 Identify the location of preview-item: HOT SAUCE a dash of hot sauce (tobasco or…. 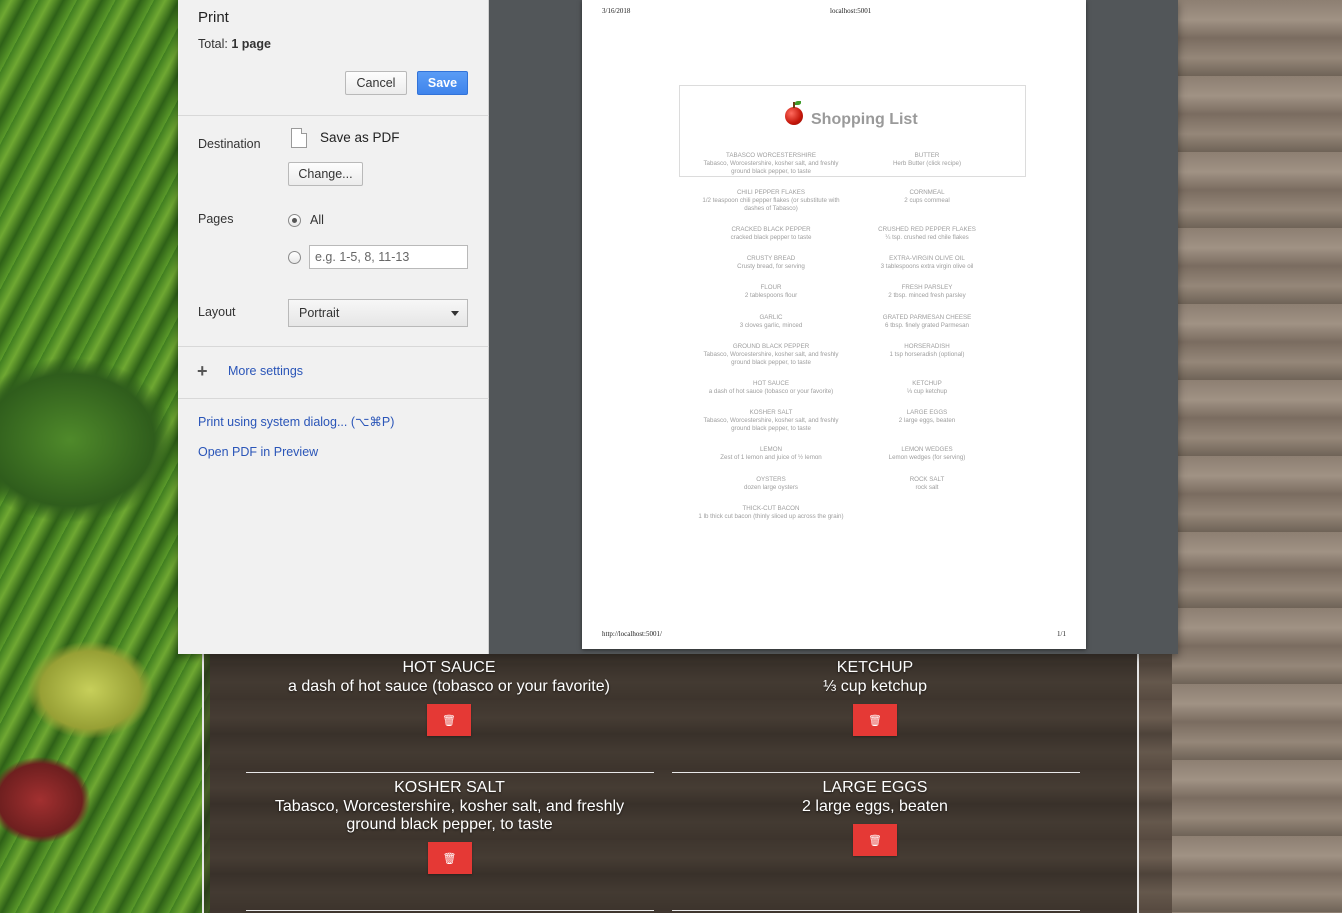
(771, 388).